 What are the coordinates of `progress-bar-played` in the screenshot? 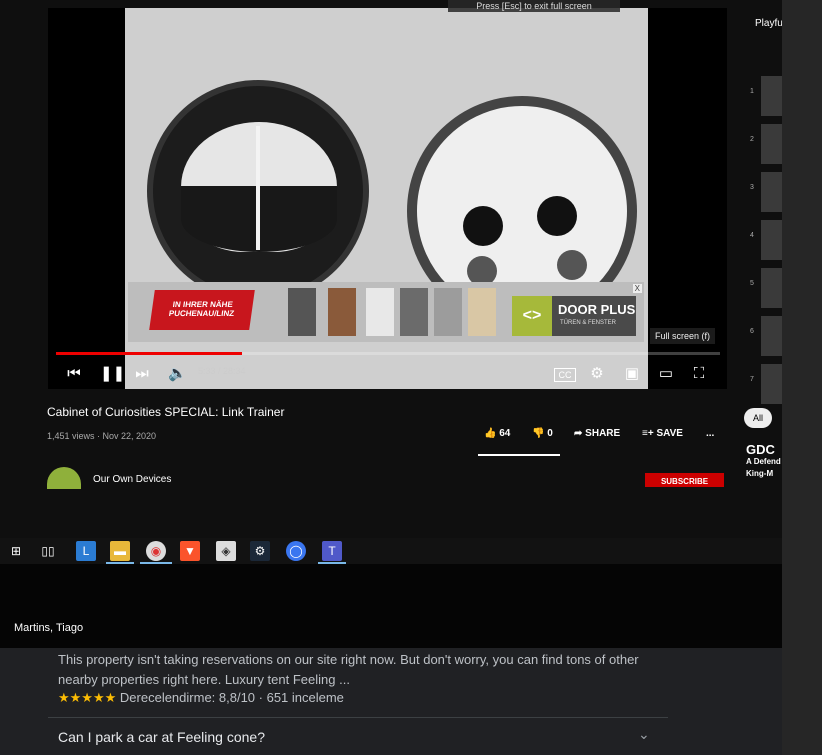 It's located at (149, 353).